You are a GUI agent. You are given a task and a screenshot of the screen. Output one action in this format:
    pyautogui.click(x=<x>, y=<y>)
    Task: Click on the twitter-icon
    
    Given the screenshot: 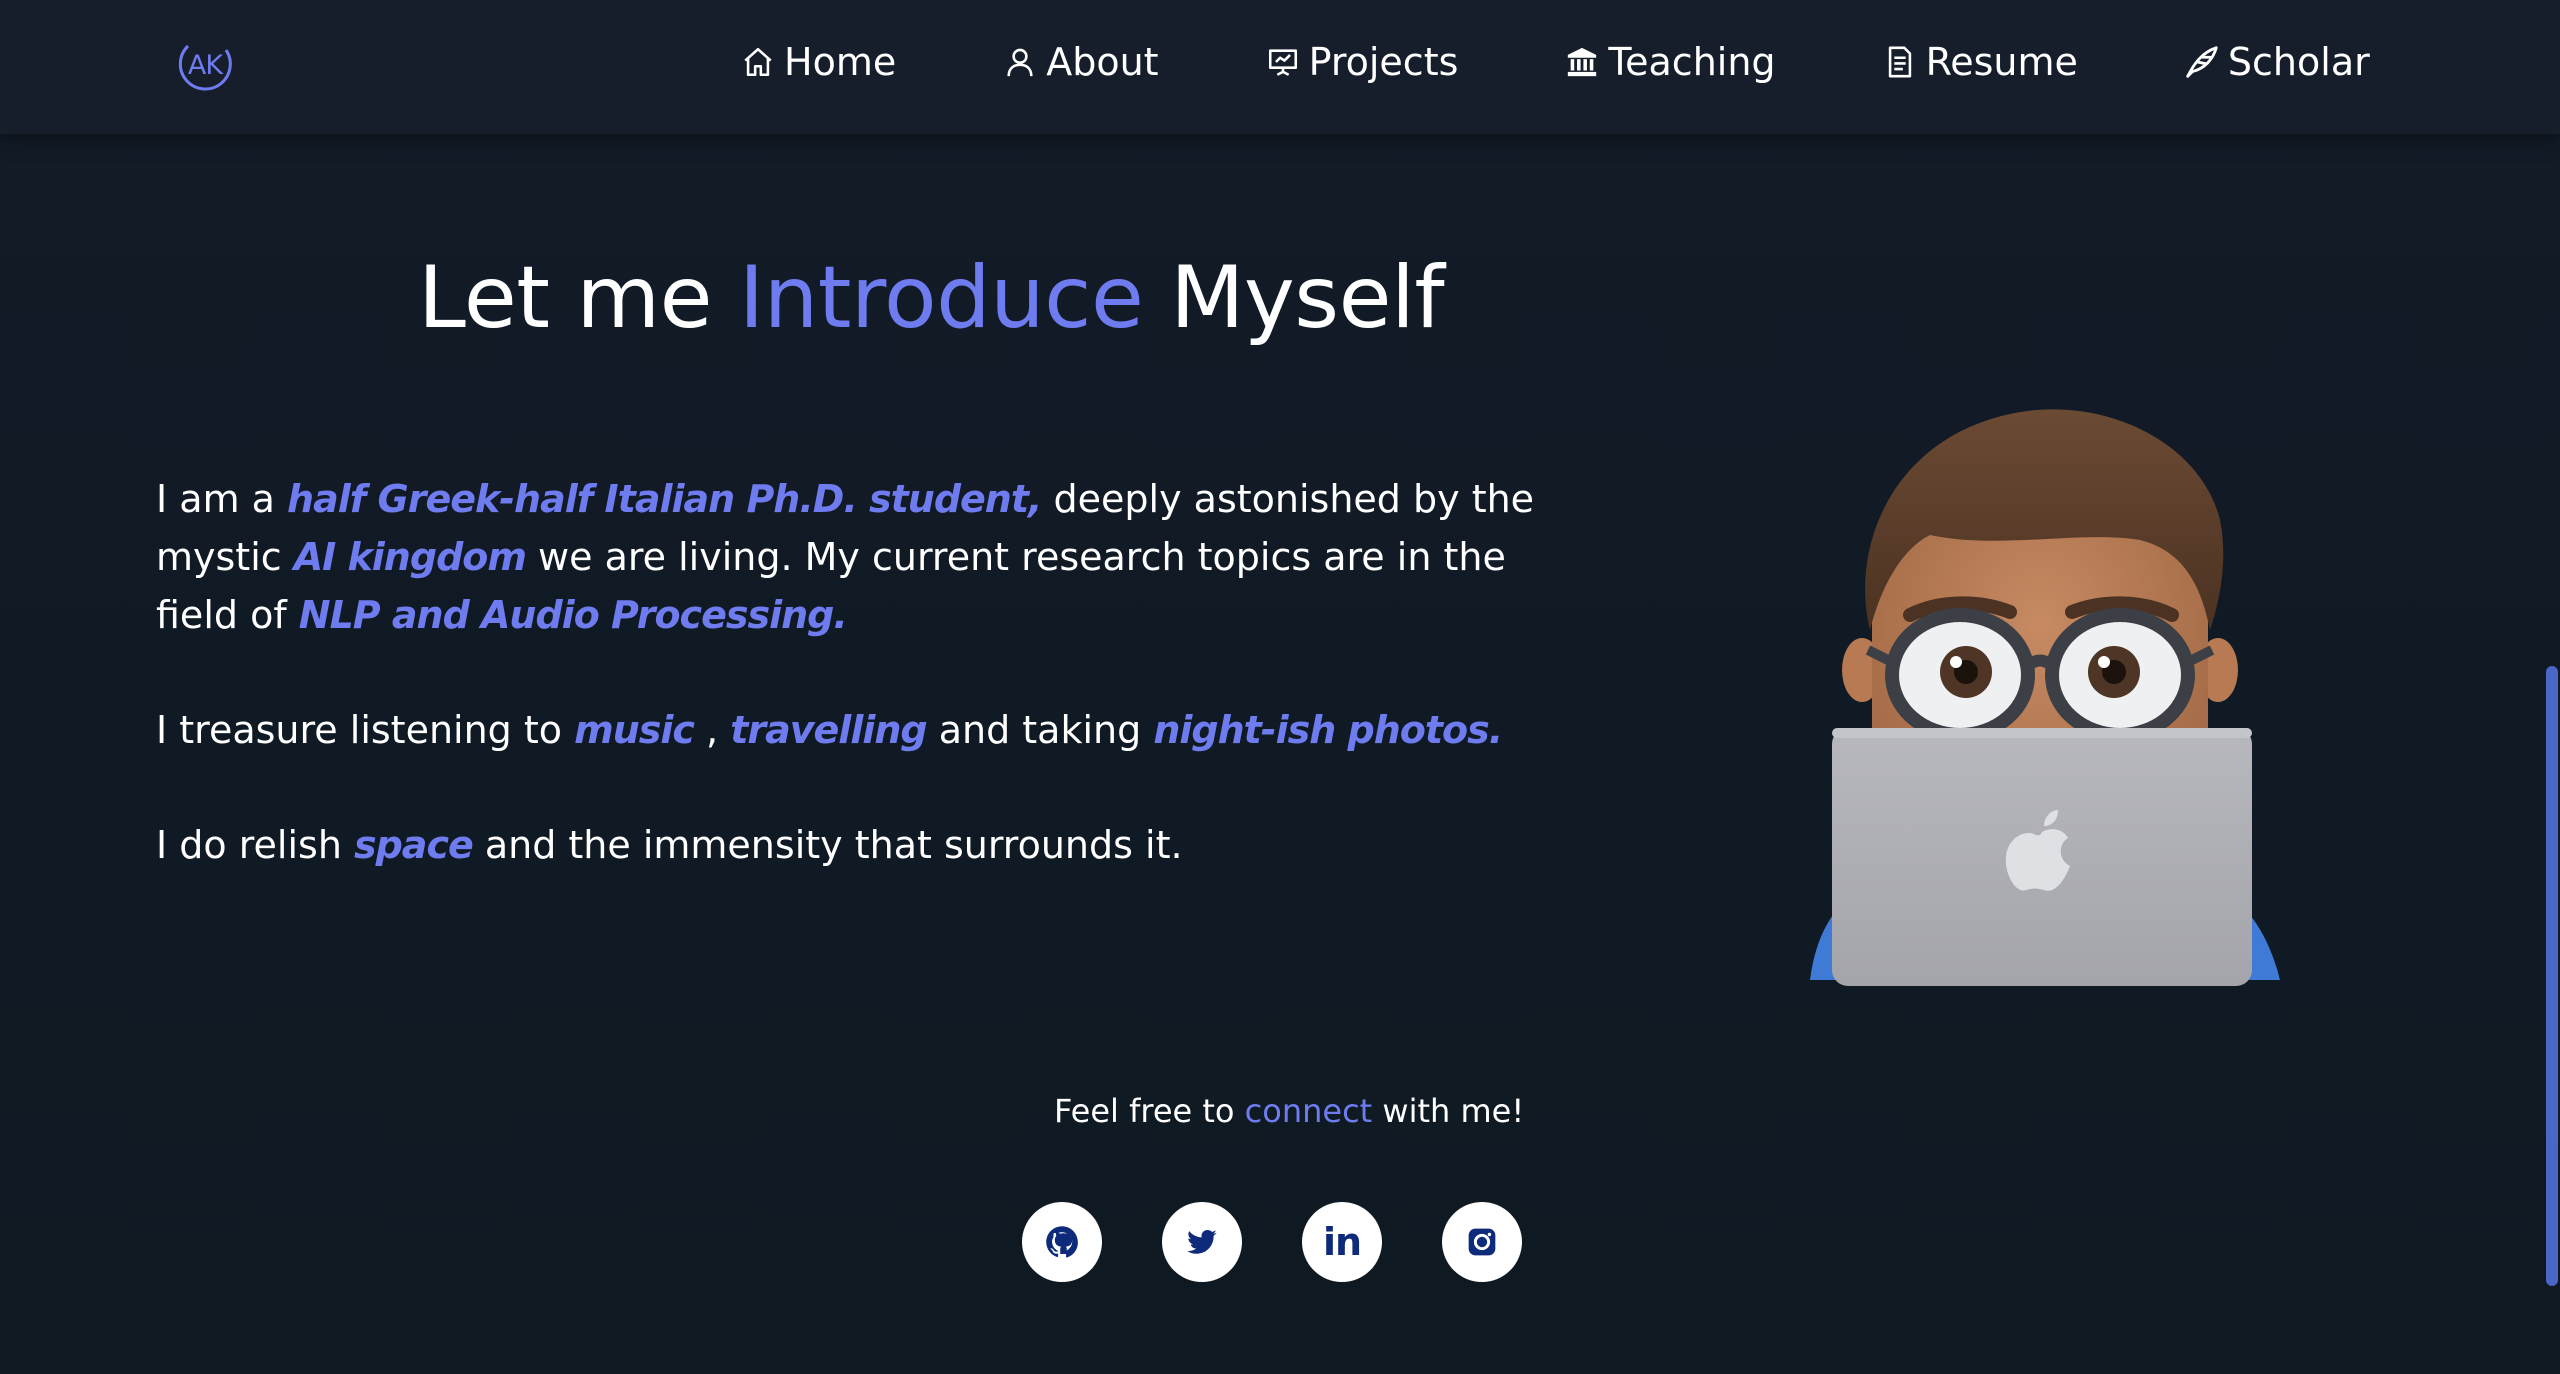 What is the action you would take?
    pyautogui.click(x=1202, y=1242)
    